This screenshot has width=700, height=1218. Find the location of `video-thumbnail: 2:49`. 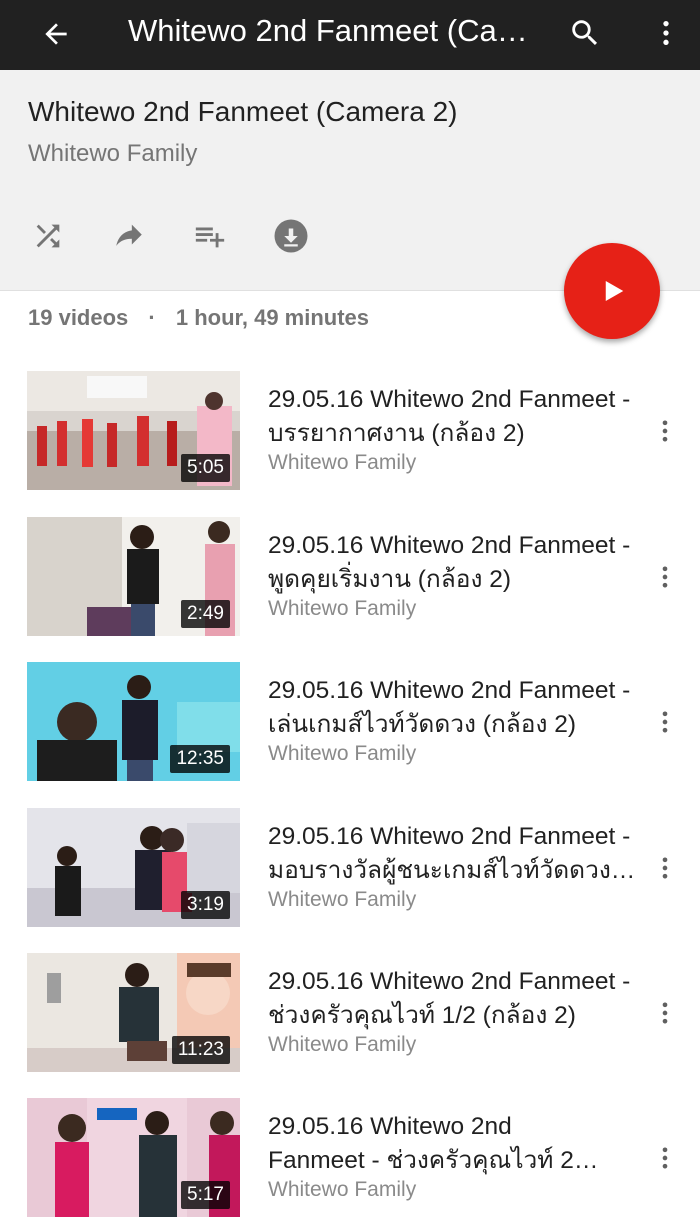

video-thumbnail: 2:49 is located at coordinates (133, 576).